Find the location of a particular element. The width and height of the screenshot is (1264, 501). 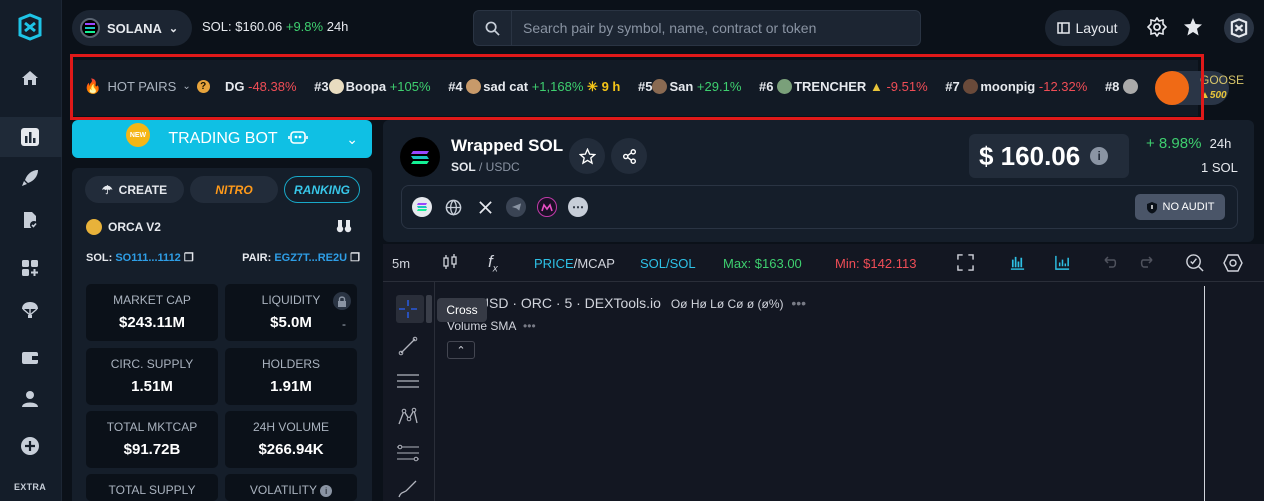

pair-change: -48.38% is located at coordinates (272, 86).